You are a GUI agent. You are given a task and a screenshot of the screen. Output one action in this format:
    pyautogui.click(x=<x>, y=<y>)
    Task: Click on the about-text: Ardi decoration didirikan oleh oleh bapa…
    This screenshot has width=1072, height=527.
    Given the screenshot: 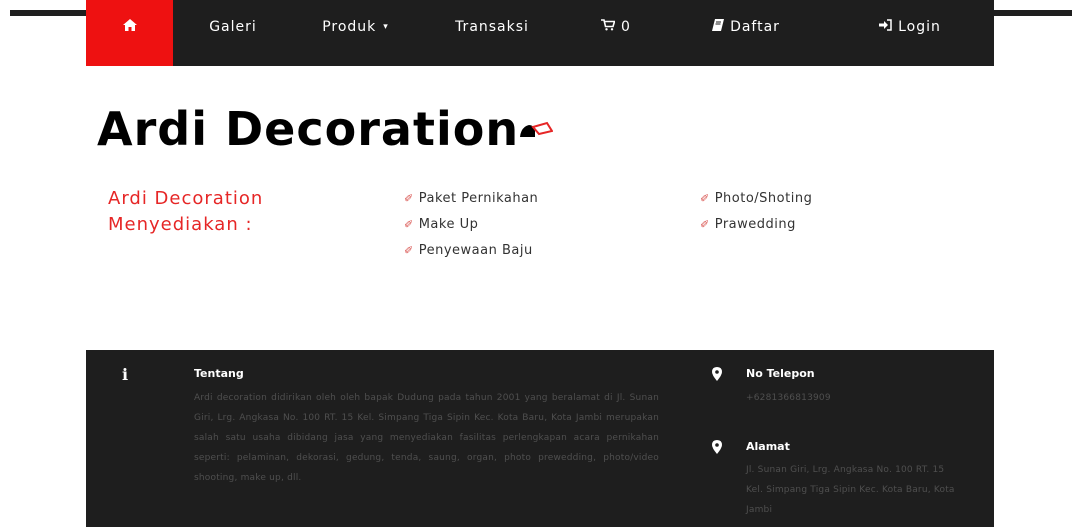 What is the action you would take?
    pyautogui.click(x=426, y=438)
    